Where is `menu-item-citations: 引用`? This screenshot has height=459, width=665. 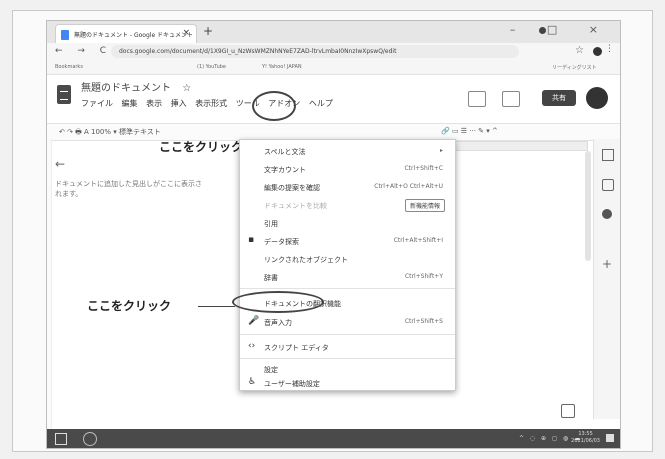 menu-item-citations: 引用 is located at coordinates (347, 223).